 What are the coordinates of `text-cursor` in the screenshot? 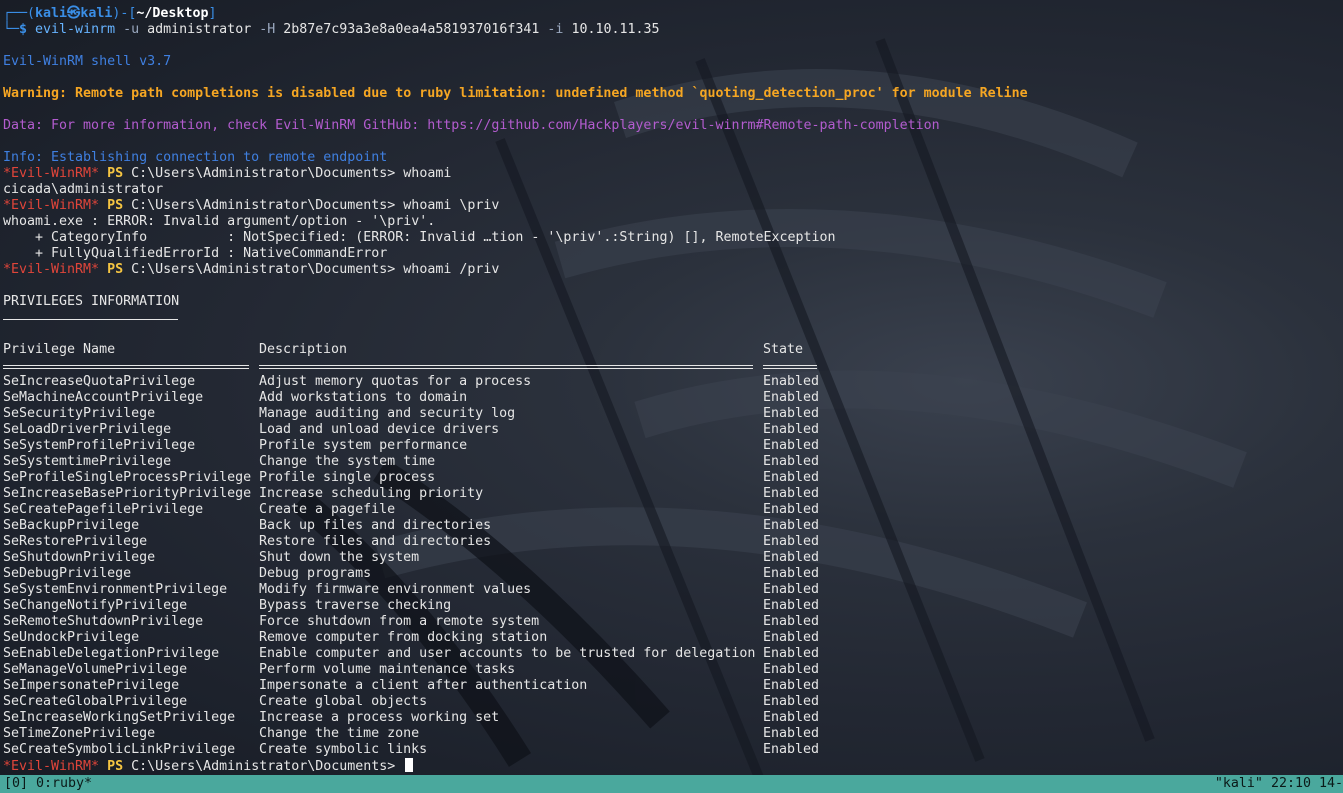 It's located at (409, 765).